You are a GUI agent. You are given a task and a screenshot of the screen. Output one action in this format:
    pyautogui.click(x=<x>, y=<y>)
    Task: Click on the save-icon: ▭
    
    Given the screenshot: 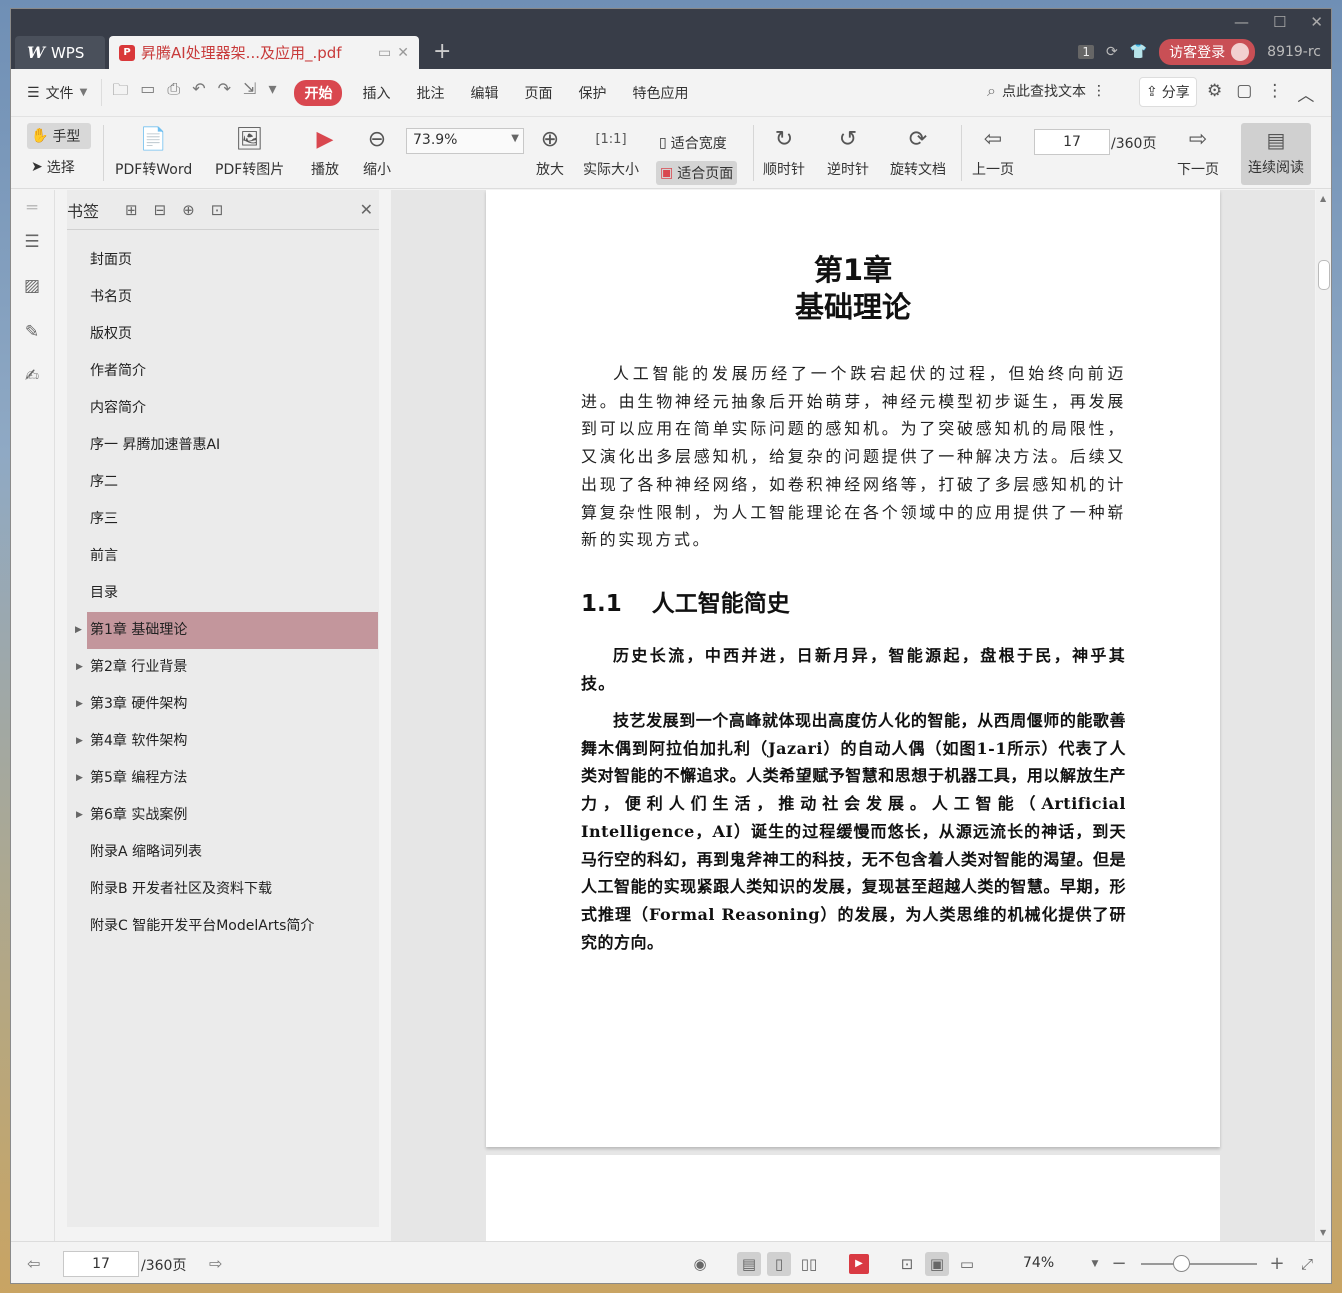 What is the action you would take?
    pyautogui.click(x=147, y=92)
    